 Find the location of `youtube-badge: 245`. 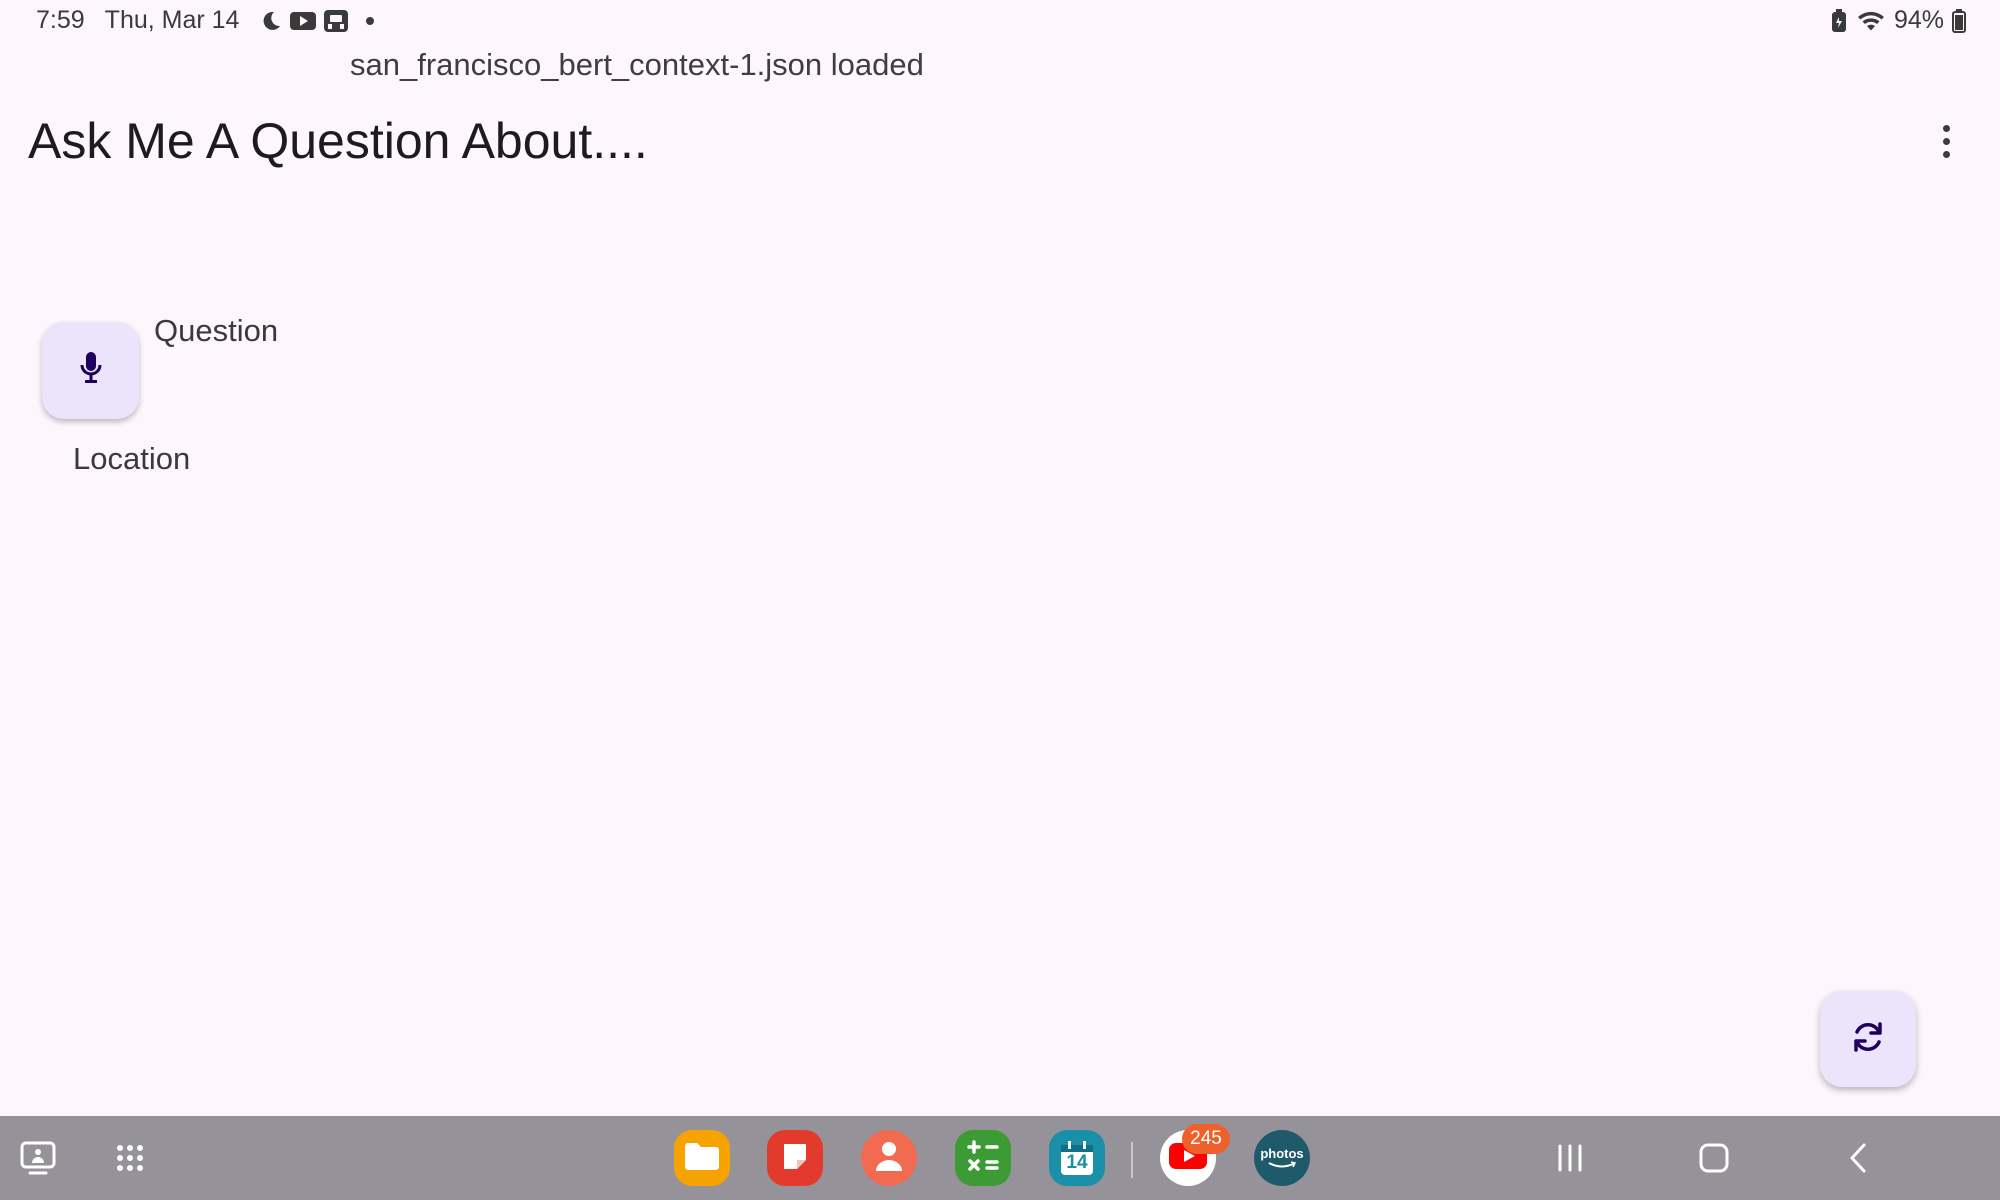

youtube-badge: 245 is located at coordinates (1206, 1139).